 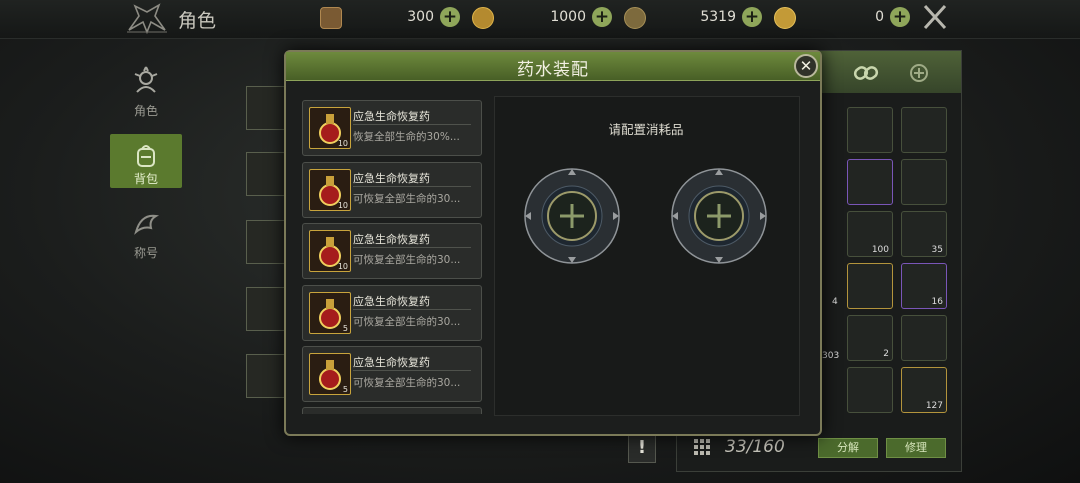 What do you see at coordinates (420, 17) in the screenshot?
I see `resource-value: 300` at bounding box center [420, 17].